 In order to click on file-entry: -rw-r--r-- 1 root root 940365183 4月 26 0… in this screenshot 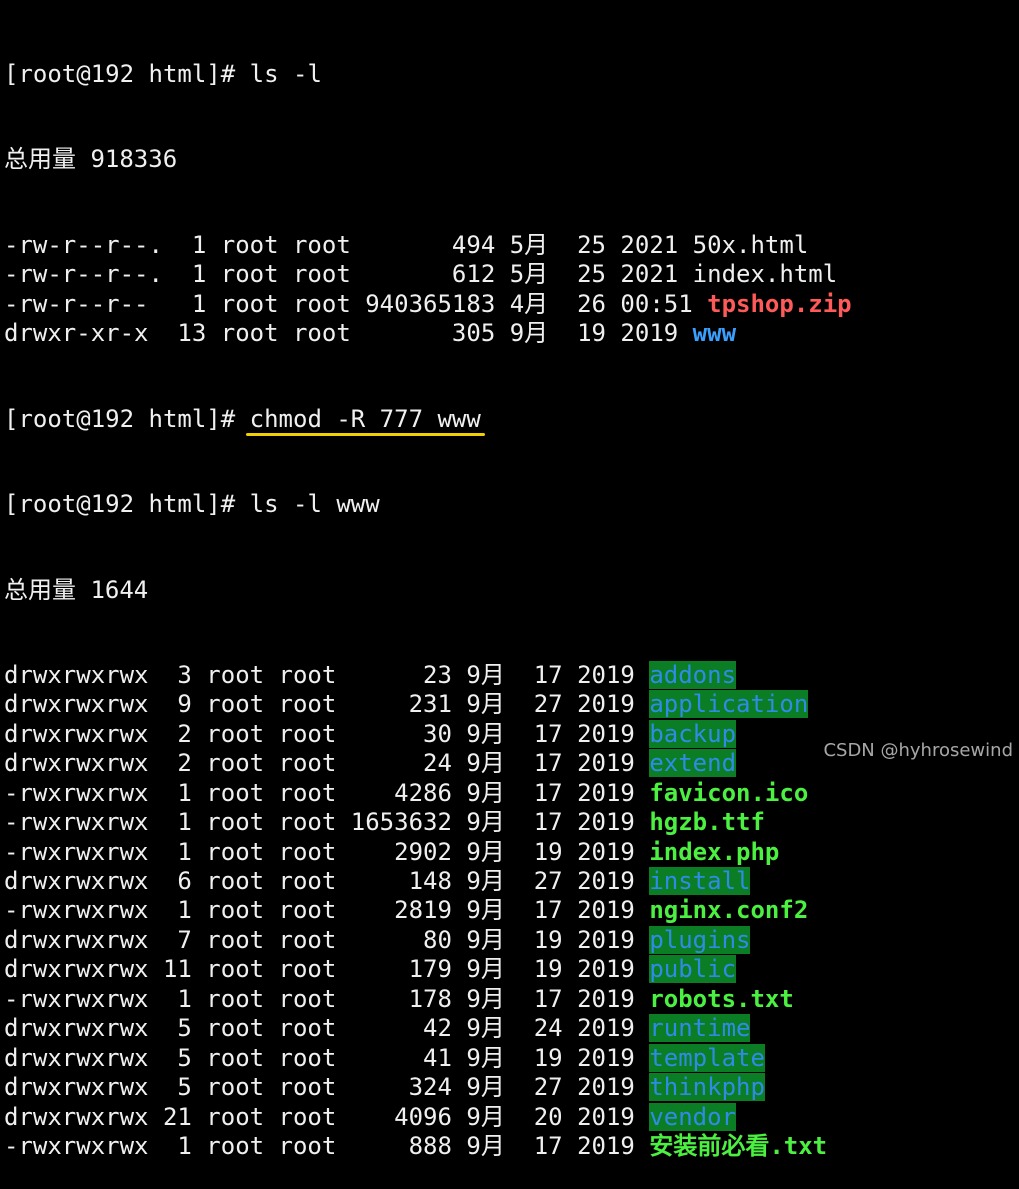, I will do `click(511, 304)`.